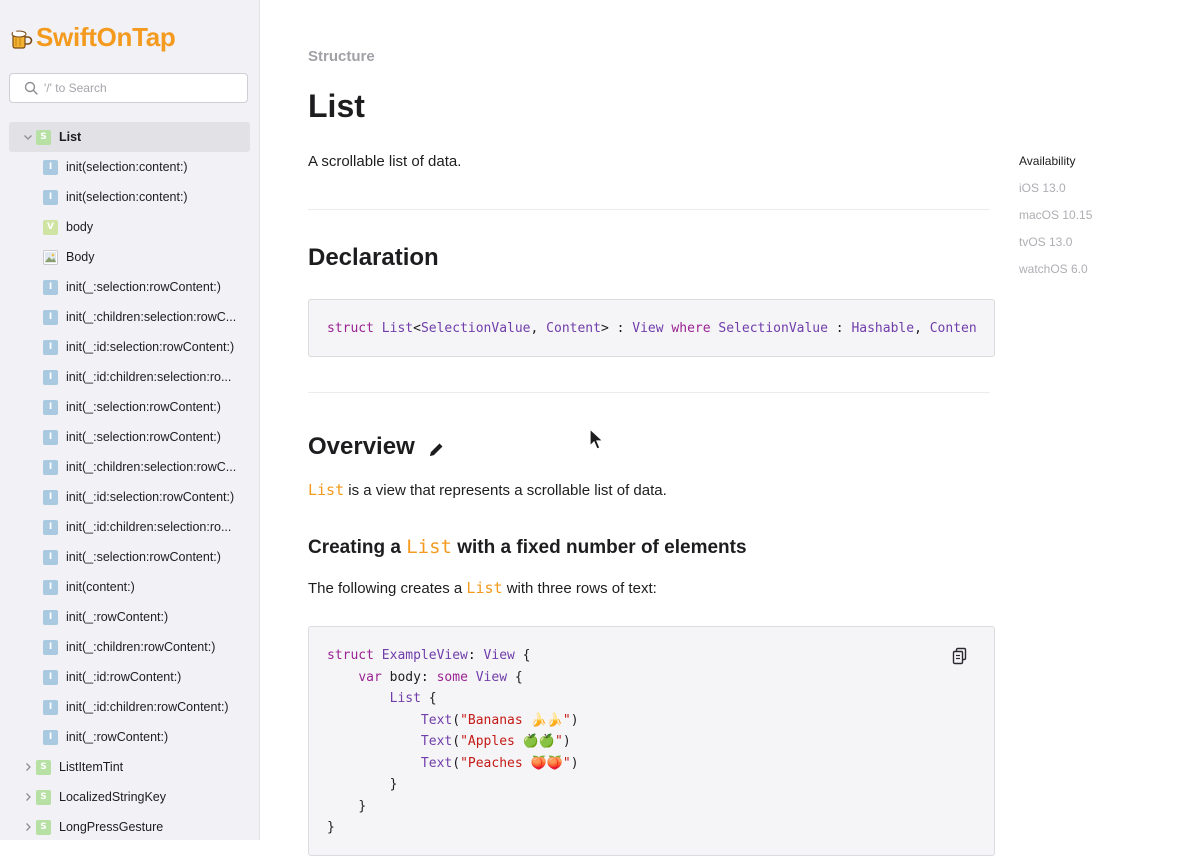  I want to click on declaration-heading: Declaration, so click(373, 257).